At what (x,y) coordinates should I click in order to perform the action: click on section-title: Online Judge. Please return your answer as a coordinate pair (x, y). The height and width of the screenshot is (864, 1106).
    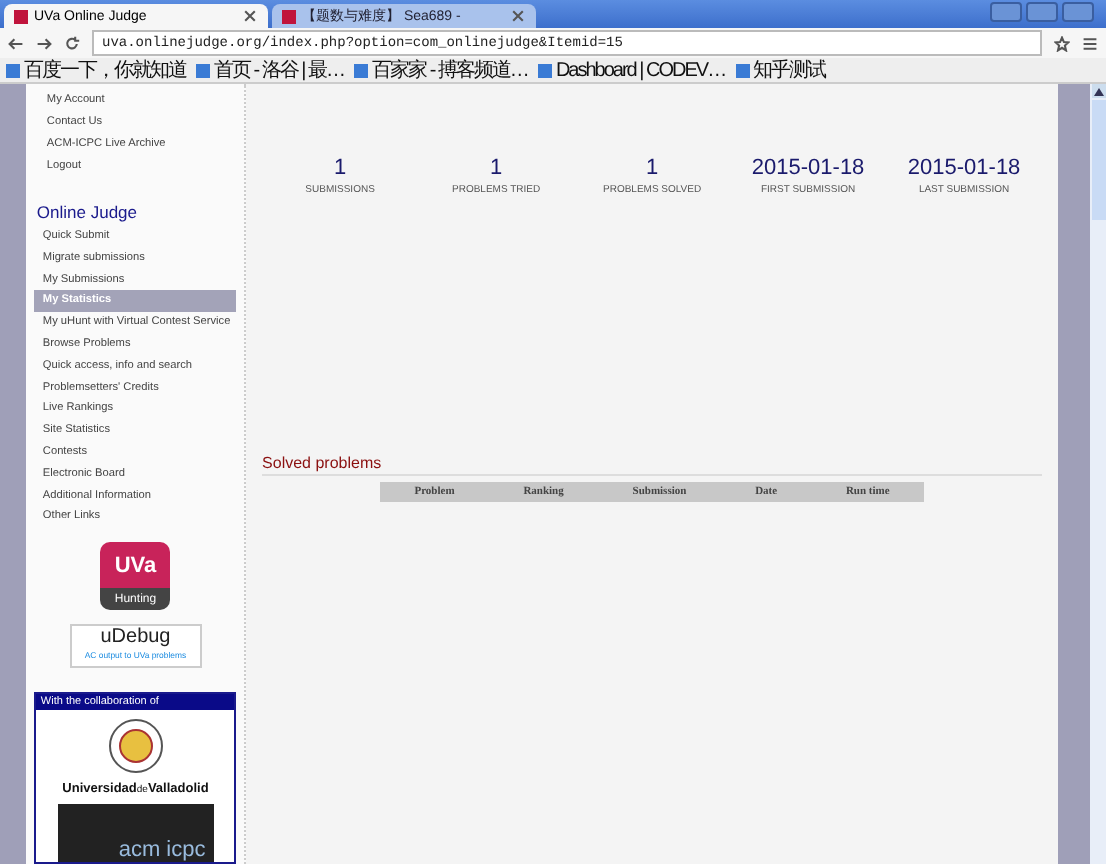
    Looking at the image, I should click on (88, 212).